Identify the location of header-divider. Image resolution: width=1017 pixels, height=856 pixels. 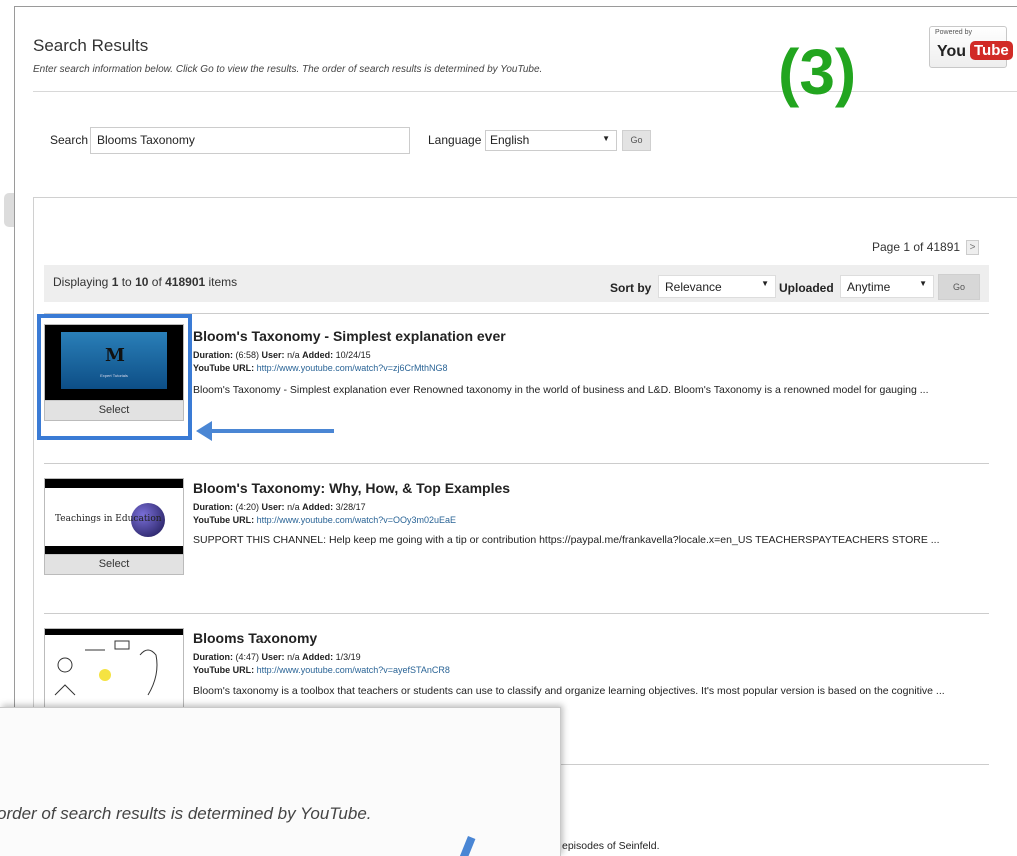
(525, 91).